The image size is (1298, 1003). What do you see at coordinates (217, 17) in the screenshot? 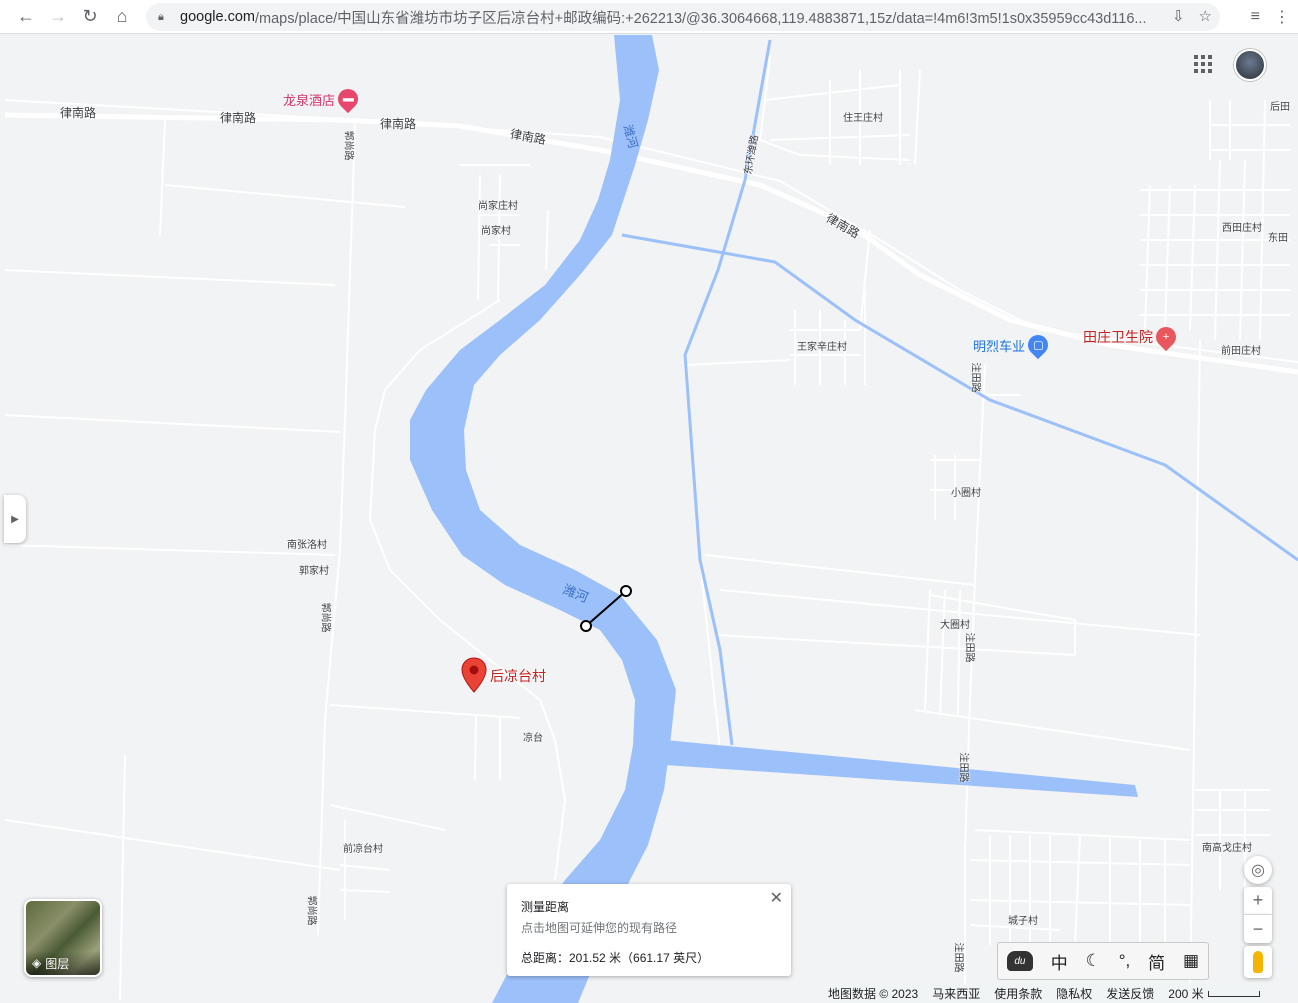
I see `url-host: google.com` at bounding box center [217, 17].